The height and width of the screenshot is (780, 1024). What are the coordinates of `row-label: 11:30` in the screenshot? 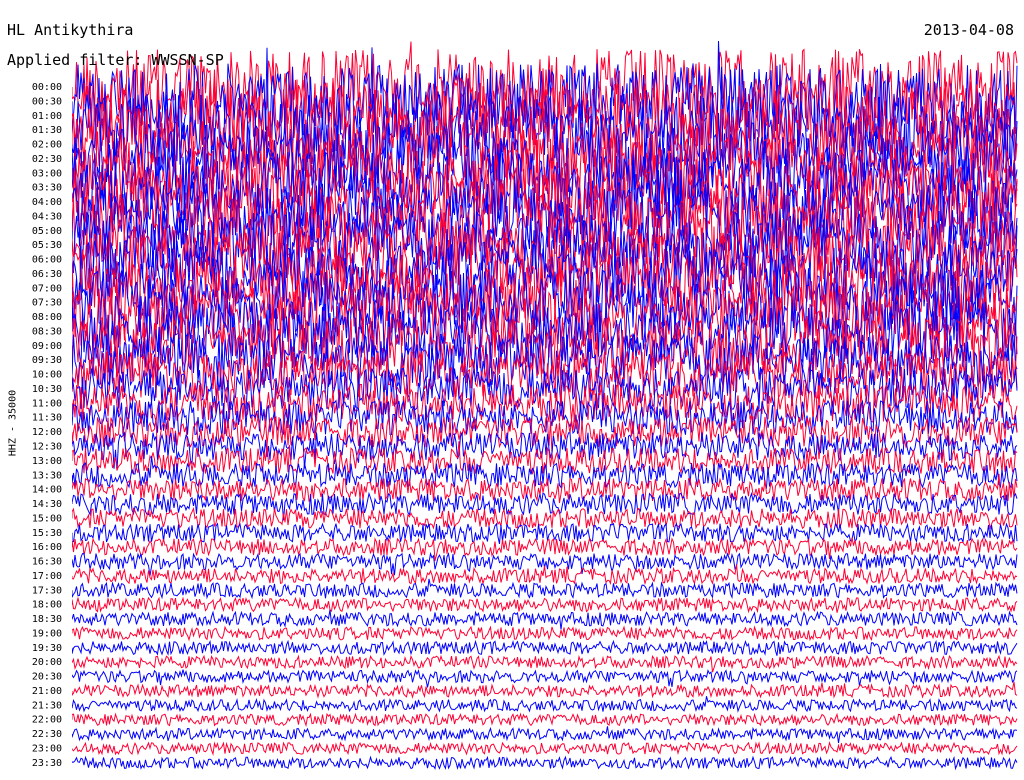 It's located at (47, 418).